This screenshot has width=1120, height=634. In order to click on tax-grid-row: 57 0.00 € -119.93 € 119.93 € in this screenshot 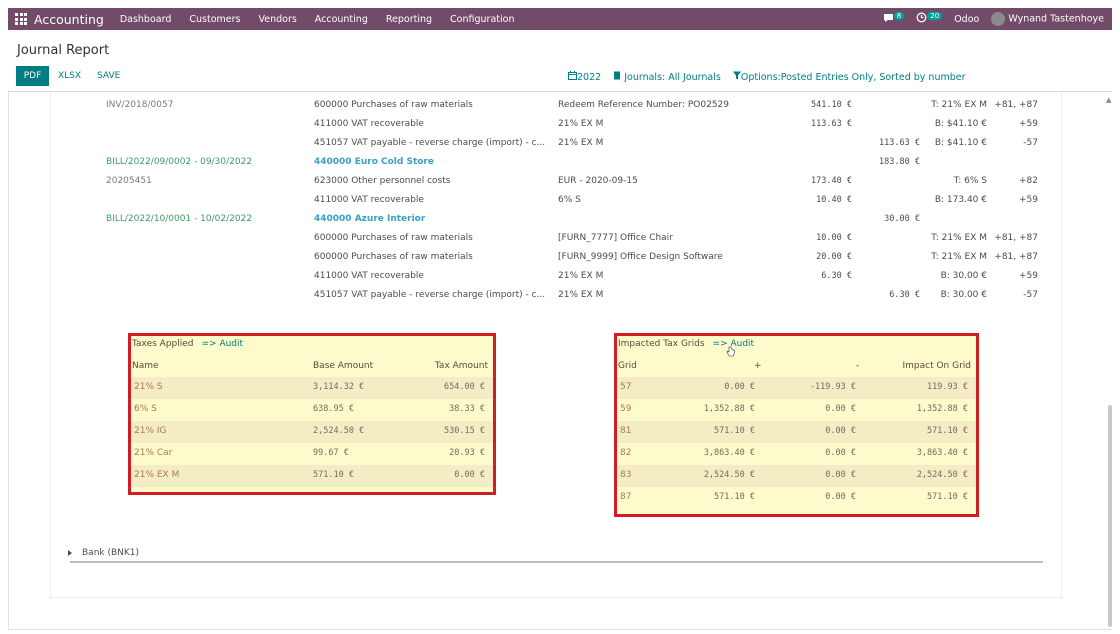, I will do `click(796, 388)`.